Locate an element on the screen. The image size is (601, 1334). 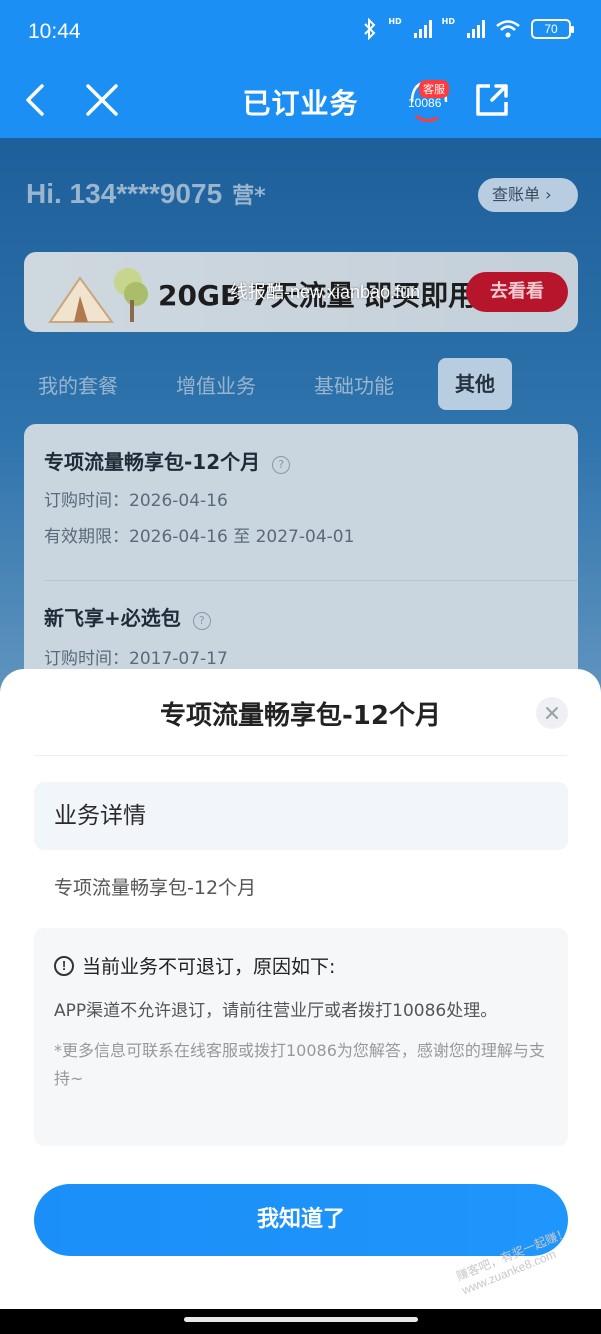
hd-label-1: HD is located at coordinates (395, 21).